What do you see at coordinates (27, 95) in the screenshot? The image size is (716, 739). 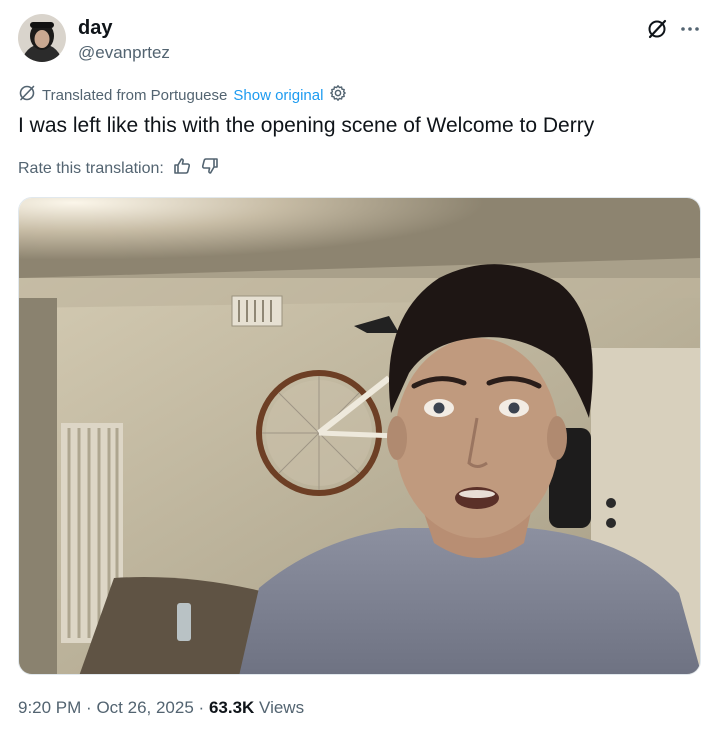 I see `translate-icon` at bounding box center [27, 95].